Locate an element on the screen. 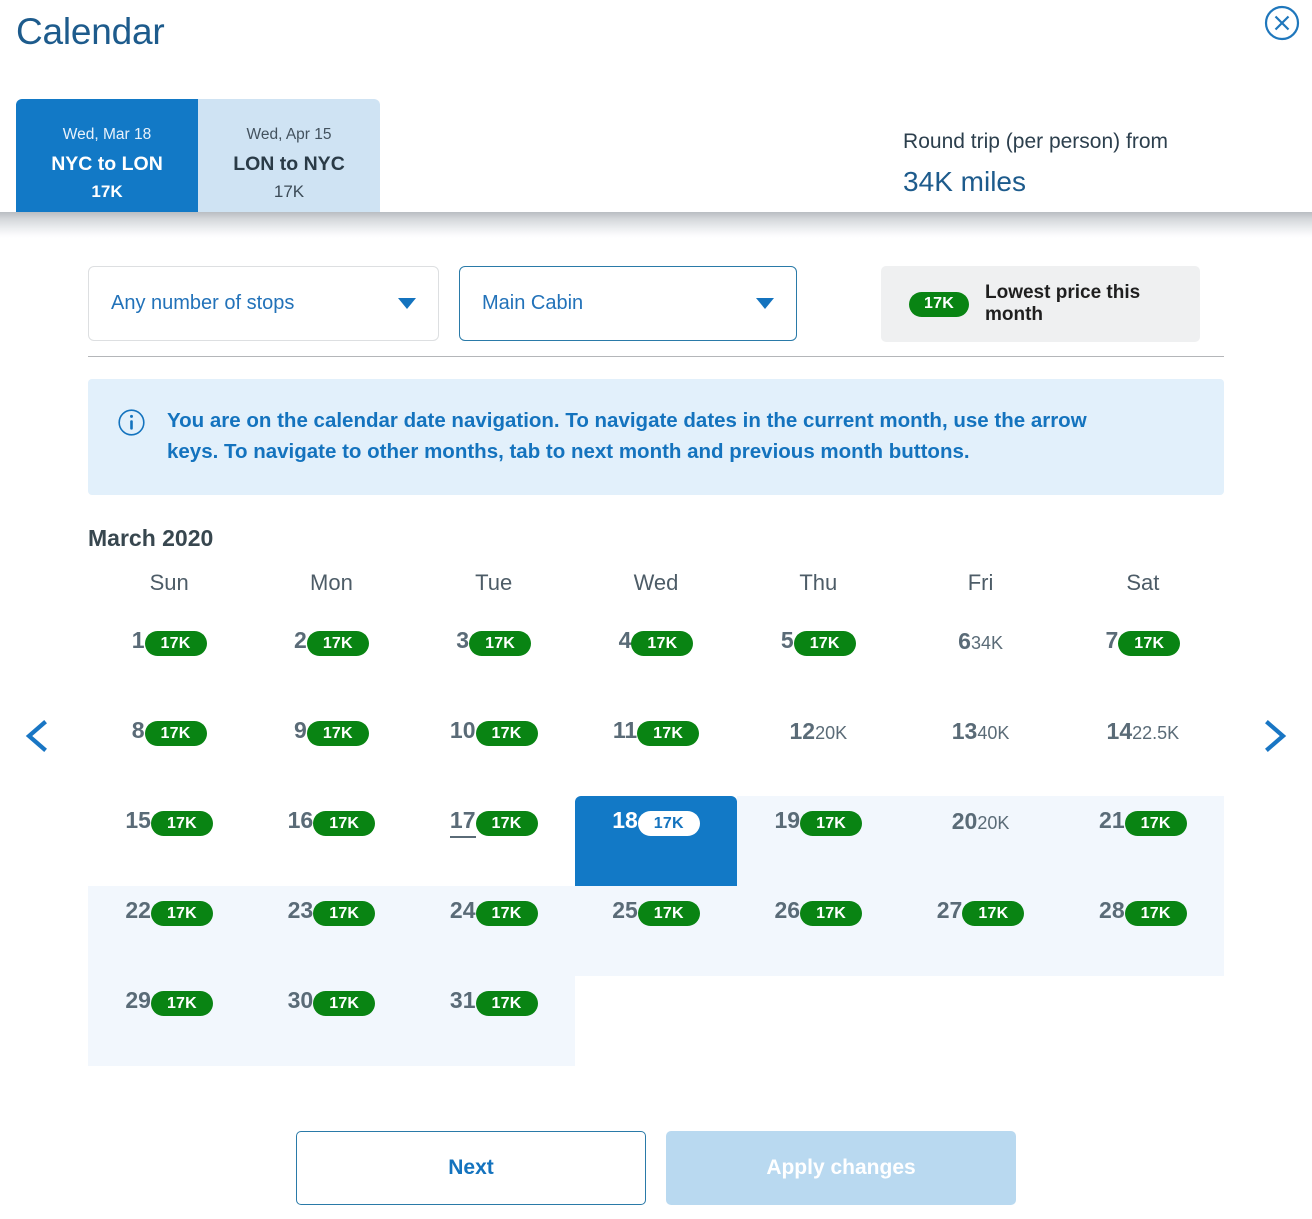  day-price-text: 22.5K is located at coordinates (1156, 733).